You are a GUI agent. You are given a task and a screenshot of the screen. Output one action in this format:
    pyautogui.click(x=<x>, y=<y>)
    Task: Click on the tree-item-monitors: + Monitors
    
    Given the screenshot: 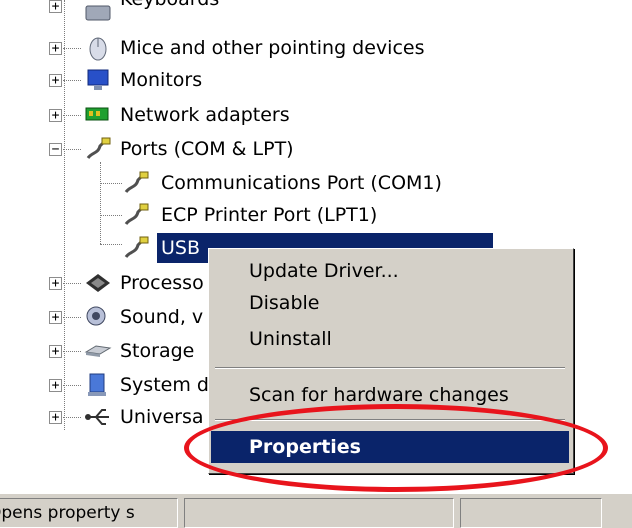 What is the action you would take?
    pyautogui.click(x=316, y=80)
    